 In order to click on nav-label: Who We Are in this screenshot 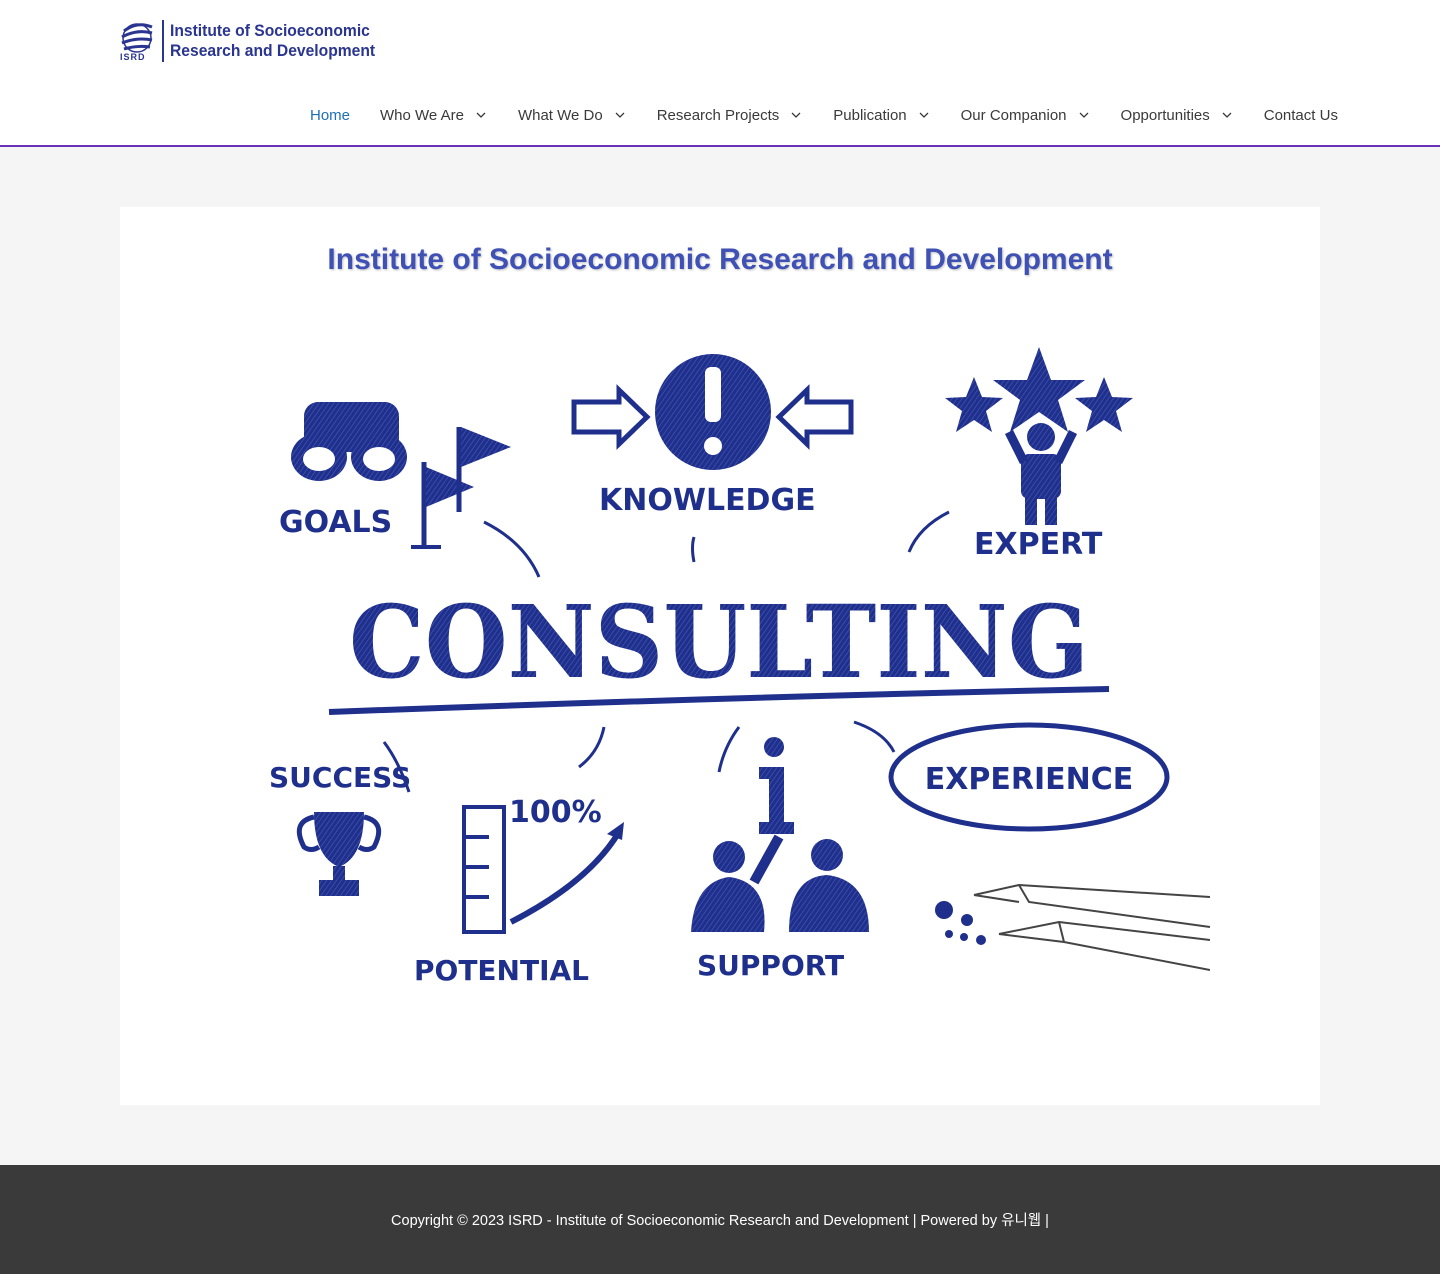, I will do `click(422, 115)`.